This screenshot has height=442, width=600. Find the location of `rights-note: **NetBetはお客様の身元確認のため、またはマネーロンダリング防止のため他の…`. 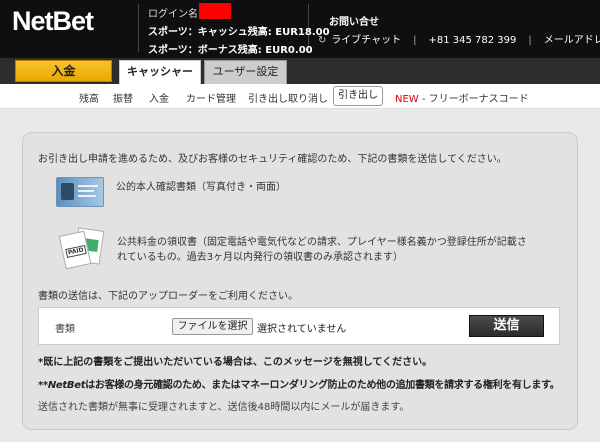

rights-note: **NetBetはお客様の身元確認のため、またはマネーロンダリング防止のため他の… is located at coordinates (299, 385).